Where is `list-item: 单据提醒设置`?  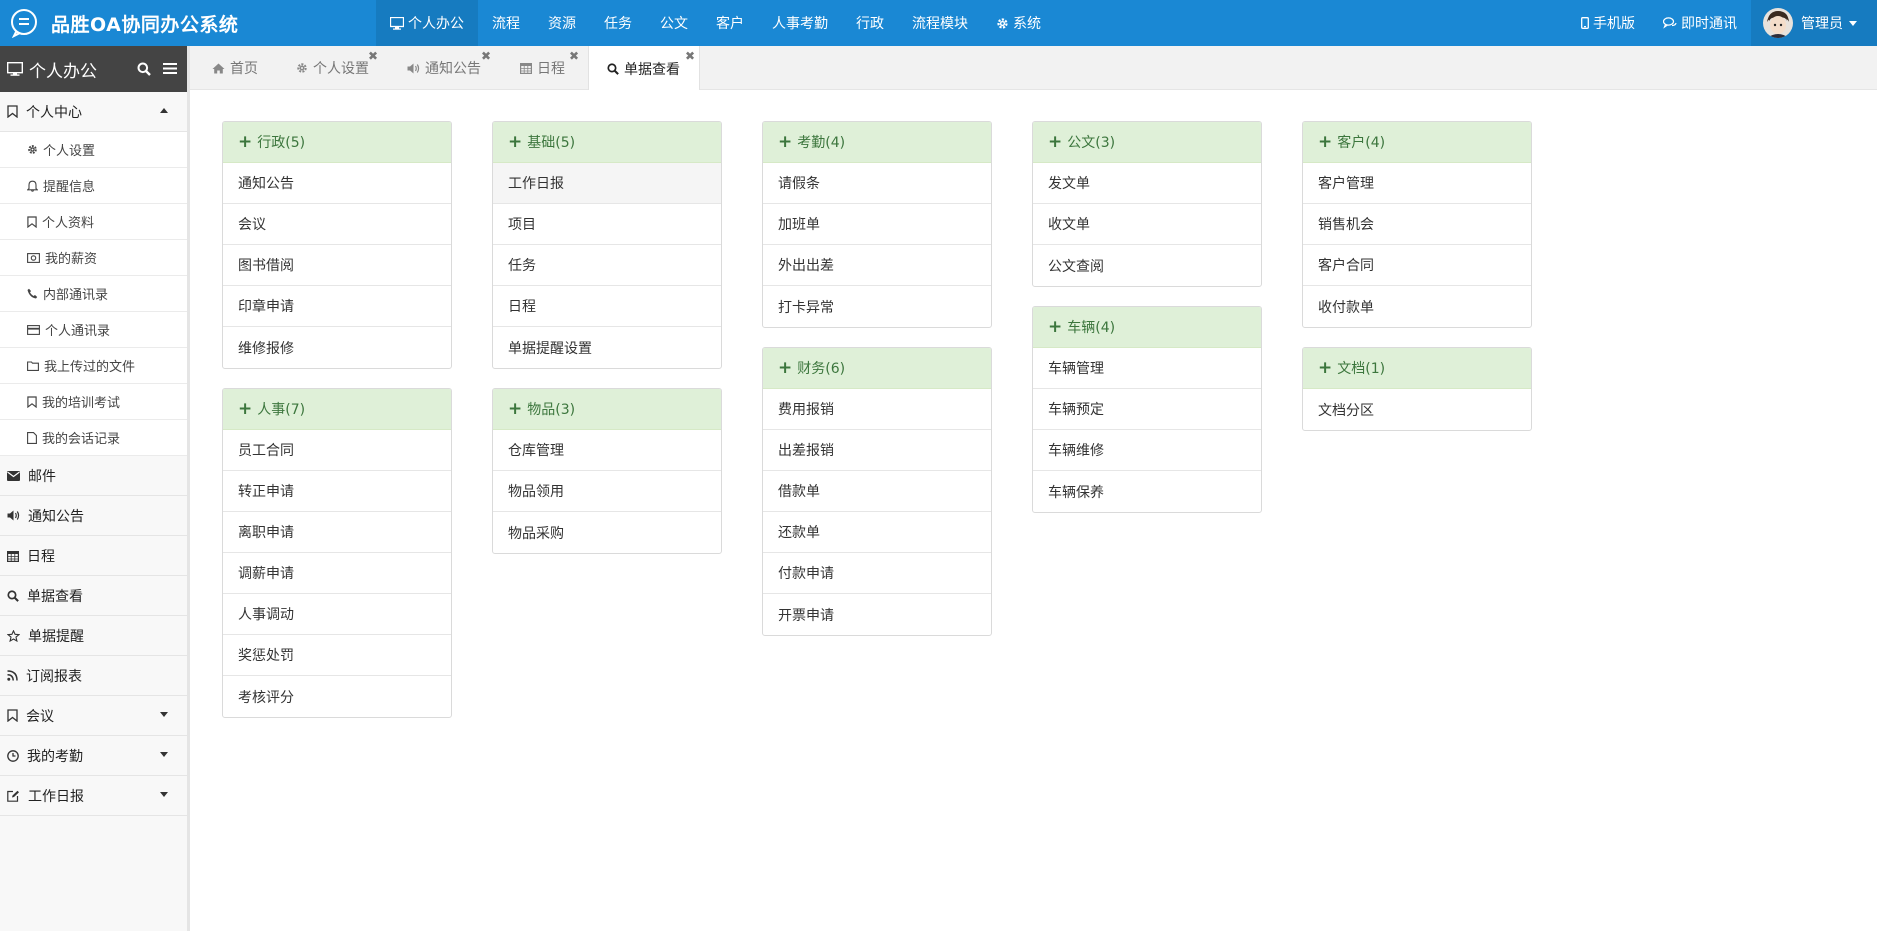 list-item: 单据提醒设置 is located at coordinates (607, 347).